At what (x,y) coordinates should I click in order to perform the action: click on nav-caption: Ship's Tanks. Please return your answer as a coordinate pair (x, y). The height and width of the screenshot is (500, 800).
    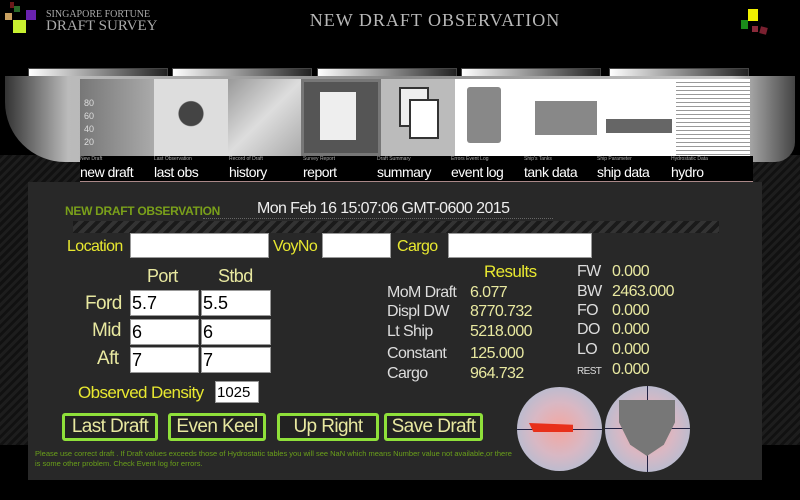
    Looking at the image, I should click on (538, 159).